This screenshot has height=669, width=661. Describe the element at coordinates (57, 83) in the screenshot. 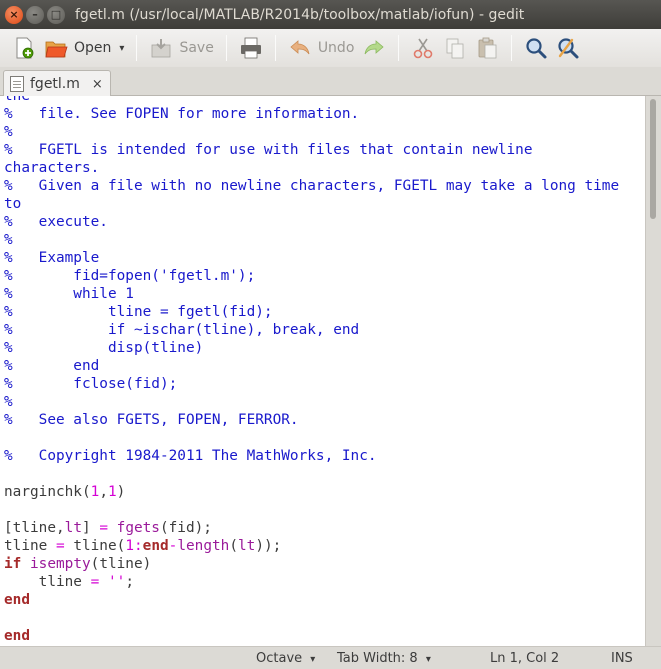

I see `tab-fgetl-m: fgetl.m ×` at that location.